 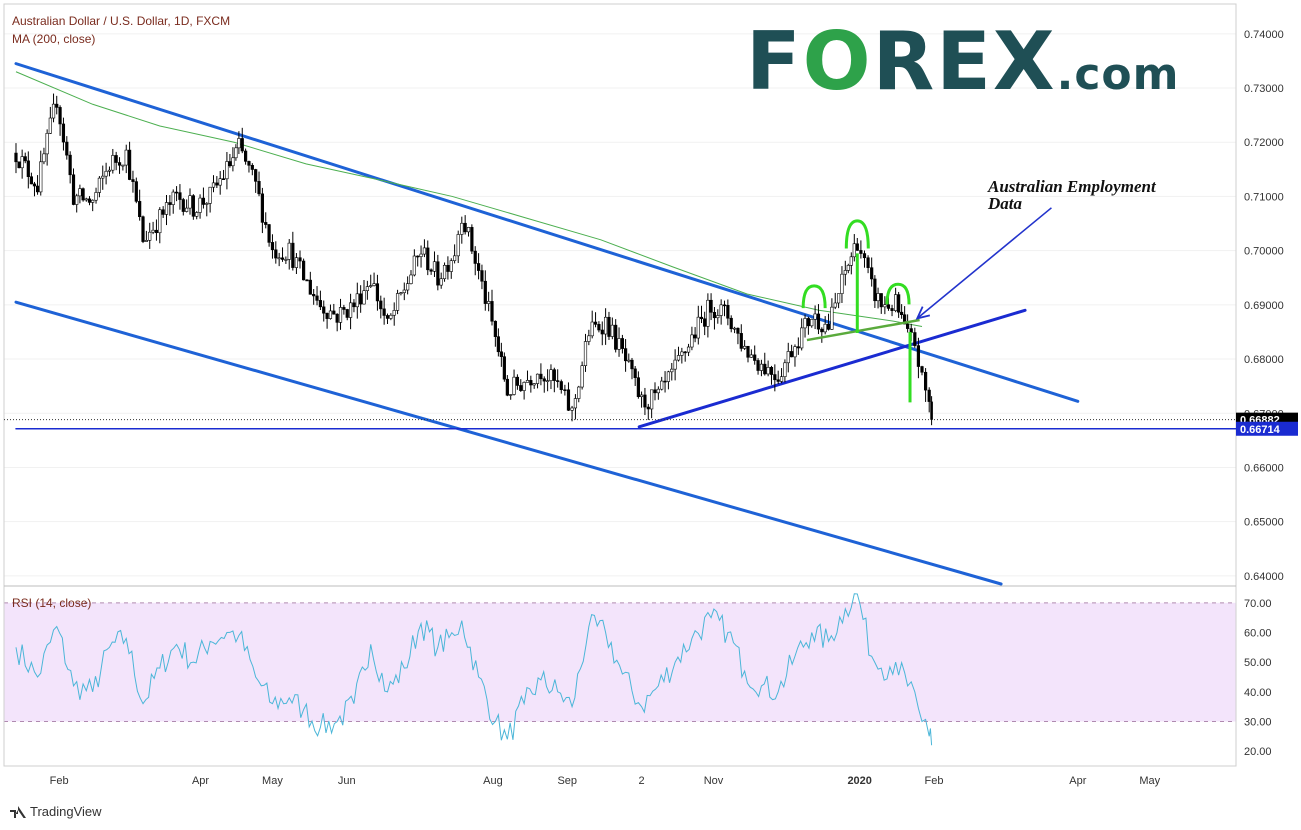 I want to click on rsi-tick-label: 30.00, so click(x=1258, y=723).